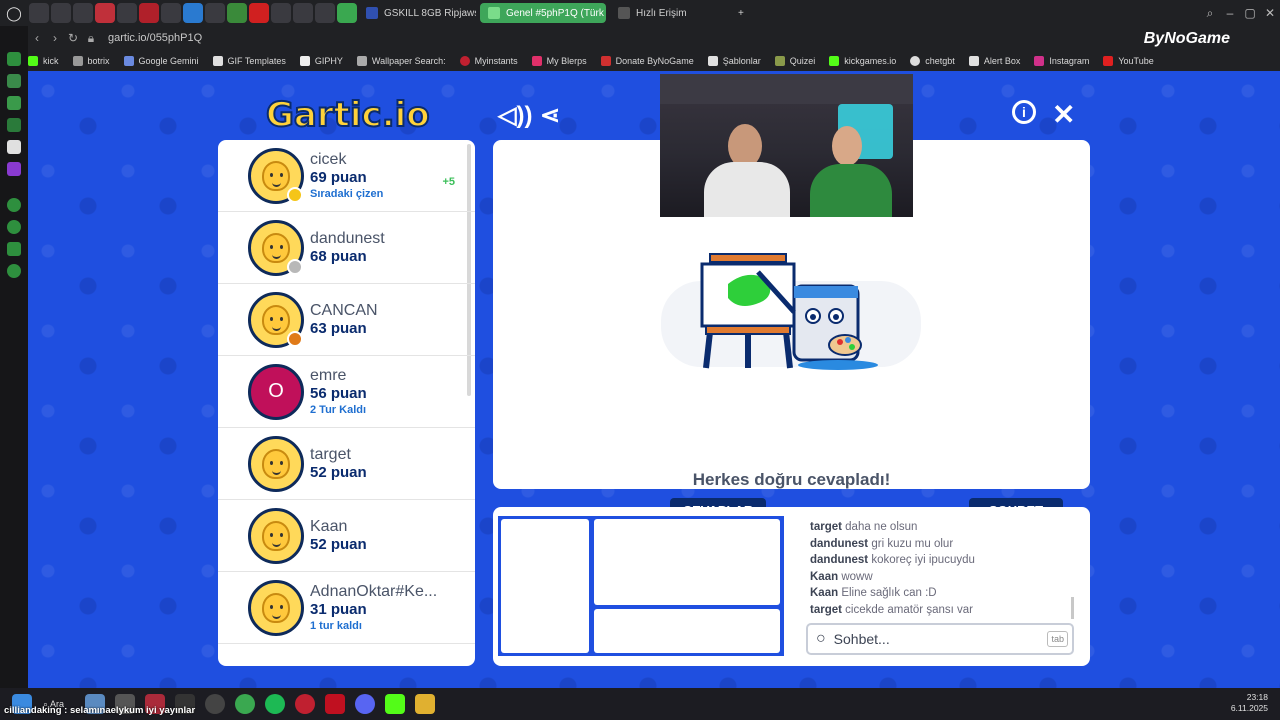  Describe the element at coordinates (37, 38) in the screenshot. I see `back-icon: ‹` at that location.